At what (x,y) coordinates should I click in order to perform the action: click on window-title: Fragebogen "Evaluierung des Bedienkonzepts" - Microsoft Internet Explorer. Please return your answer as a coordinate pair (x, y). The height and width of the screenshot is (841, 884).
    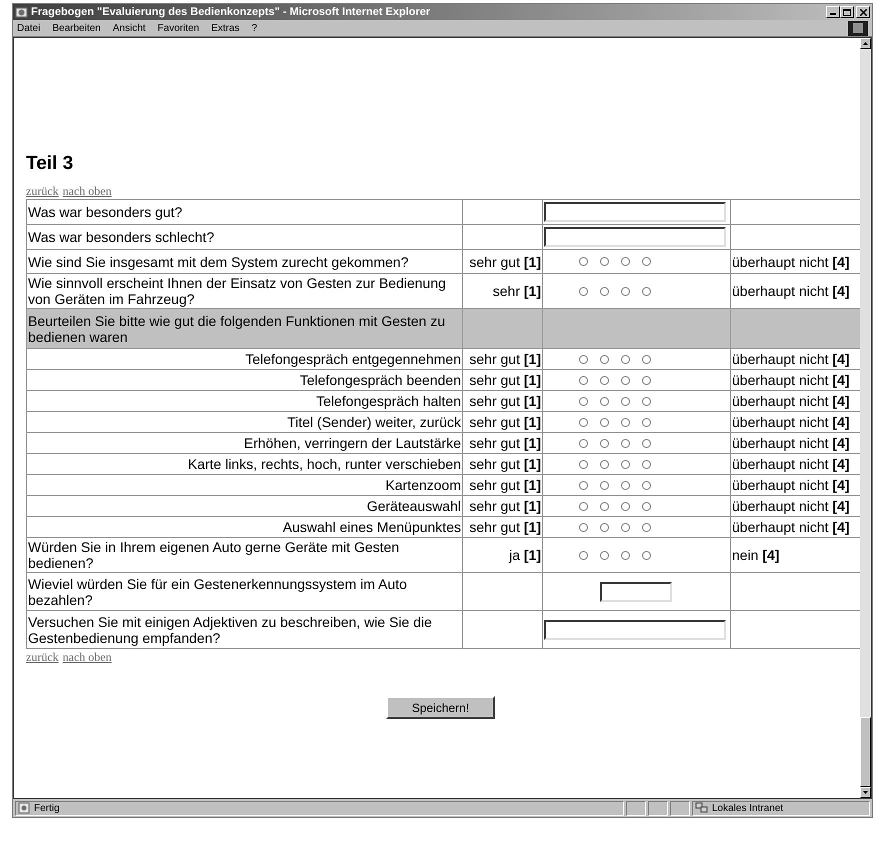
    Looking at the image, I should click on (230, 12).